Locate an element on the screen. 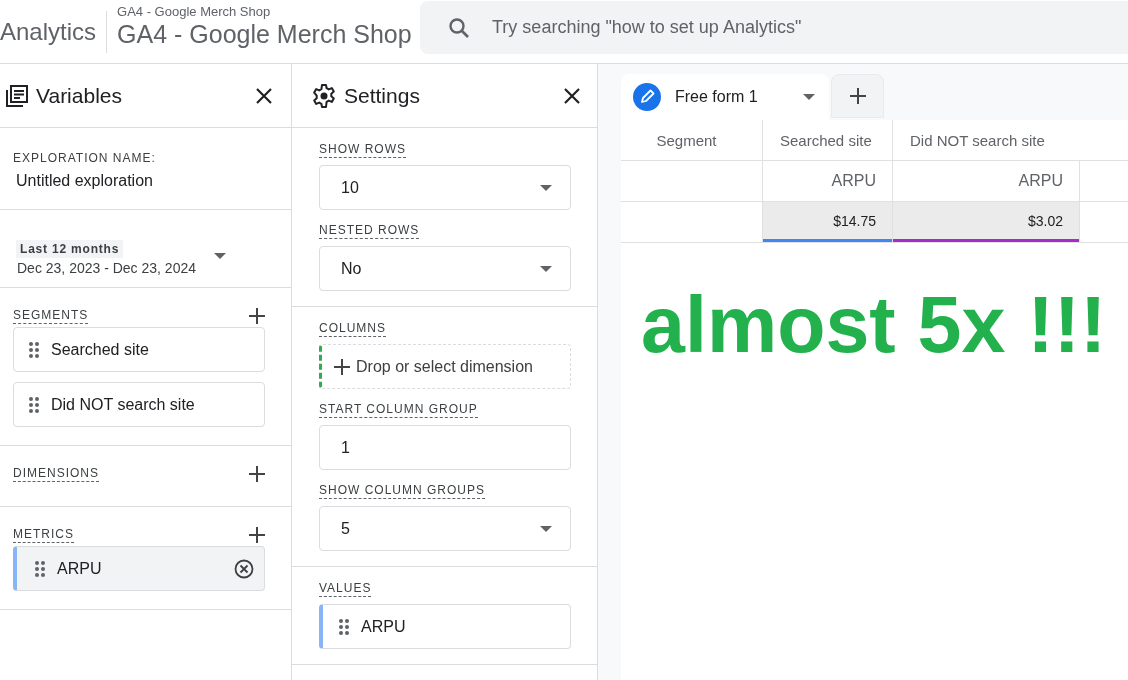 The image size is (1128, 680). section-label: DIMENSIONS is located at coordinates (56, 474).